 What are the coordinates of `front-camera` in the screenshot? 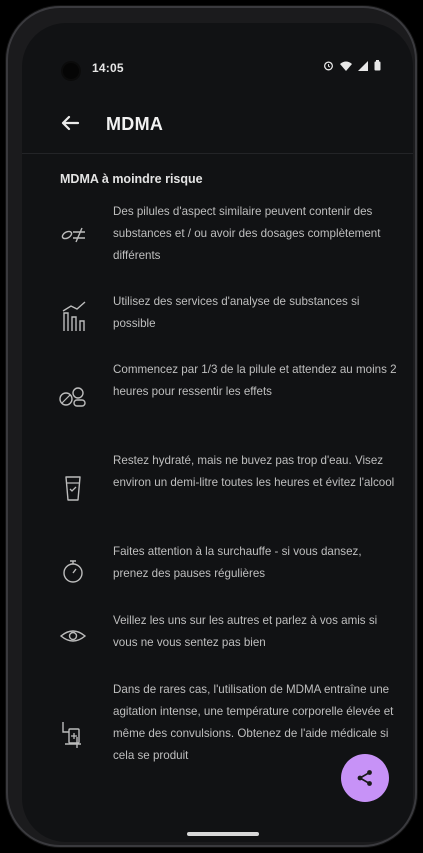 It's located at (71, 71).